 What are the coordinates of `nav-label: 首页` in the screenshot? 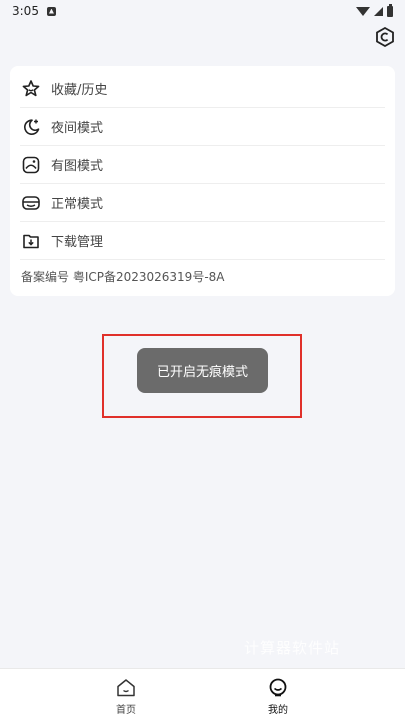 It's located at (126, 710).